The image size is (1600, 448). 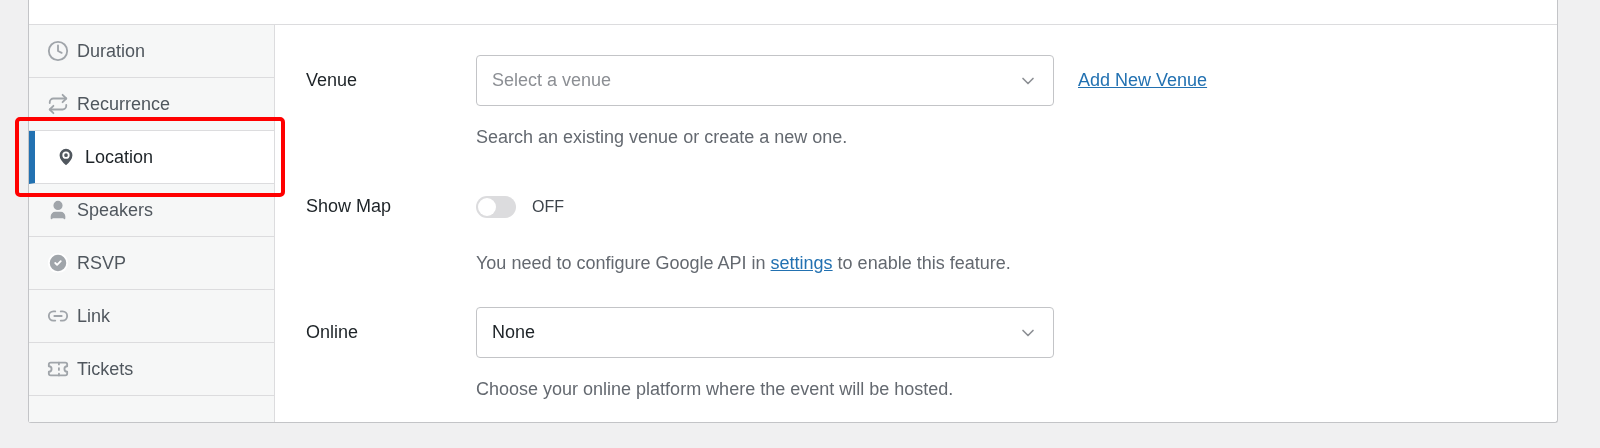 What do you see at coordinates (743, 263) in the screenshot?
I see `help-text: You need to configure Google API in settings to enable this feature.` at bounding box center [743, 263].